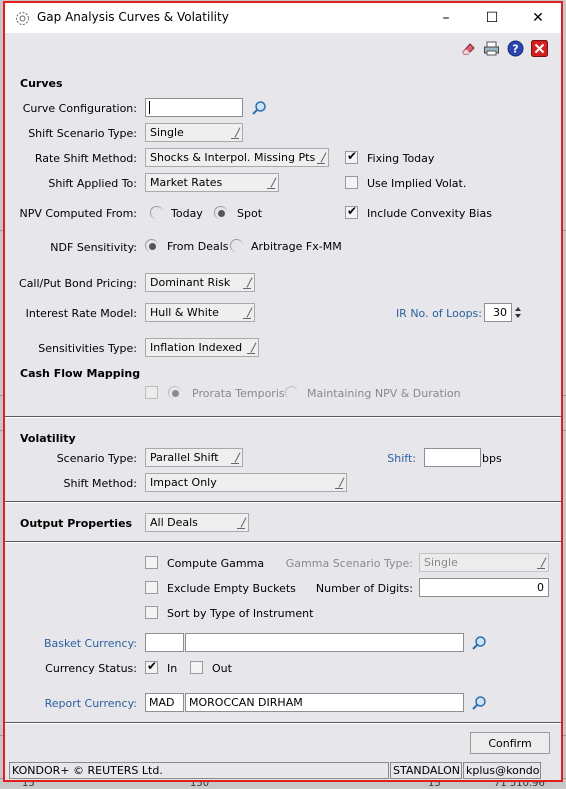  Describe the element at coordinates (151, 587) in the screenshot. I see `exclude-empty-buckets-checkbox` at that location.